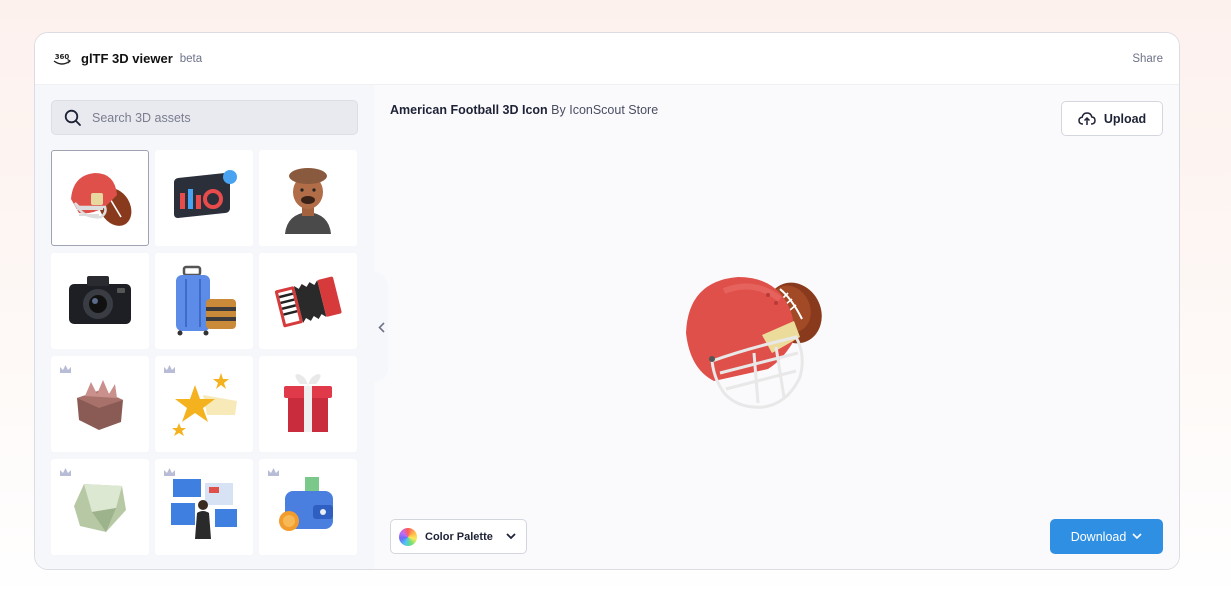 Image resolution: width=1231 pixels, height=600 pixels. Describe the element at coordinates (191, 58) in the screenshot. I see `beta-badge: beta` at that location.